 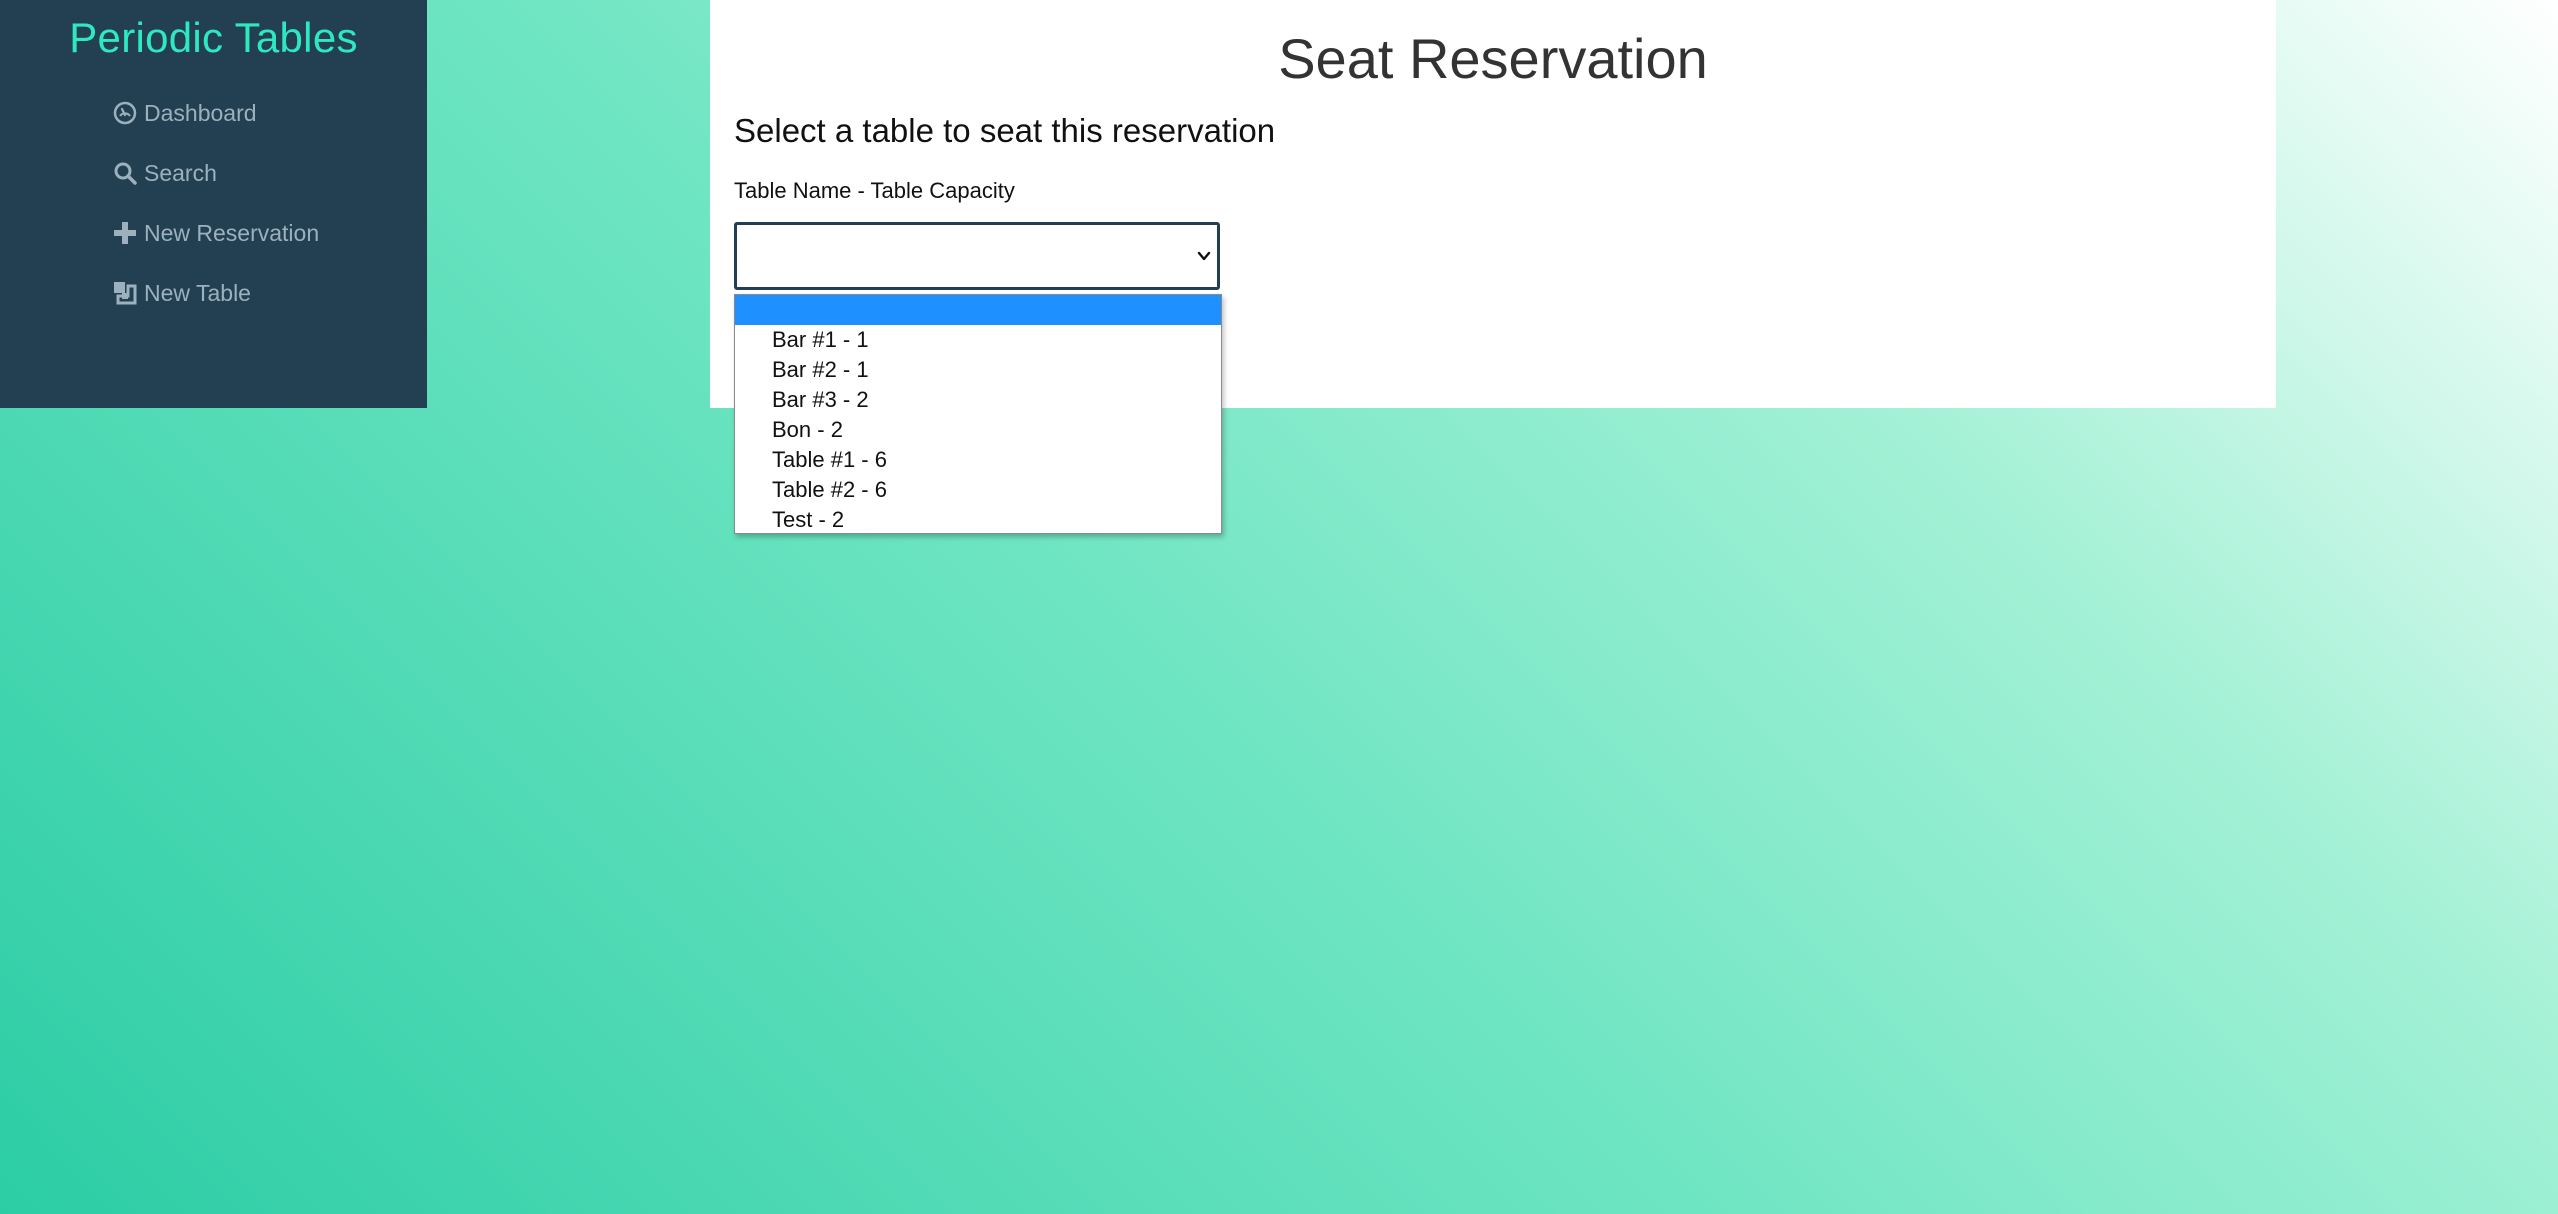 What do you see at coordinates (232, 232) in the screenshot?
I see `sidebar-item-label: New Reservation` at bounding box center [232, 232].